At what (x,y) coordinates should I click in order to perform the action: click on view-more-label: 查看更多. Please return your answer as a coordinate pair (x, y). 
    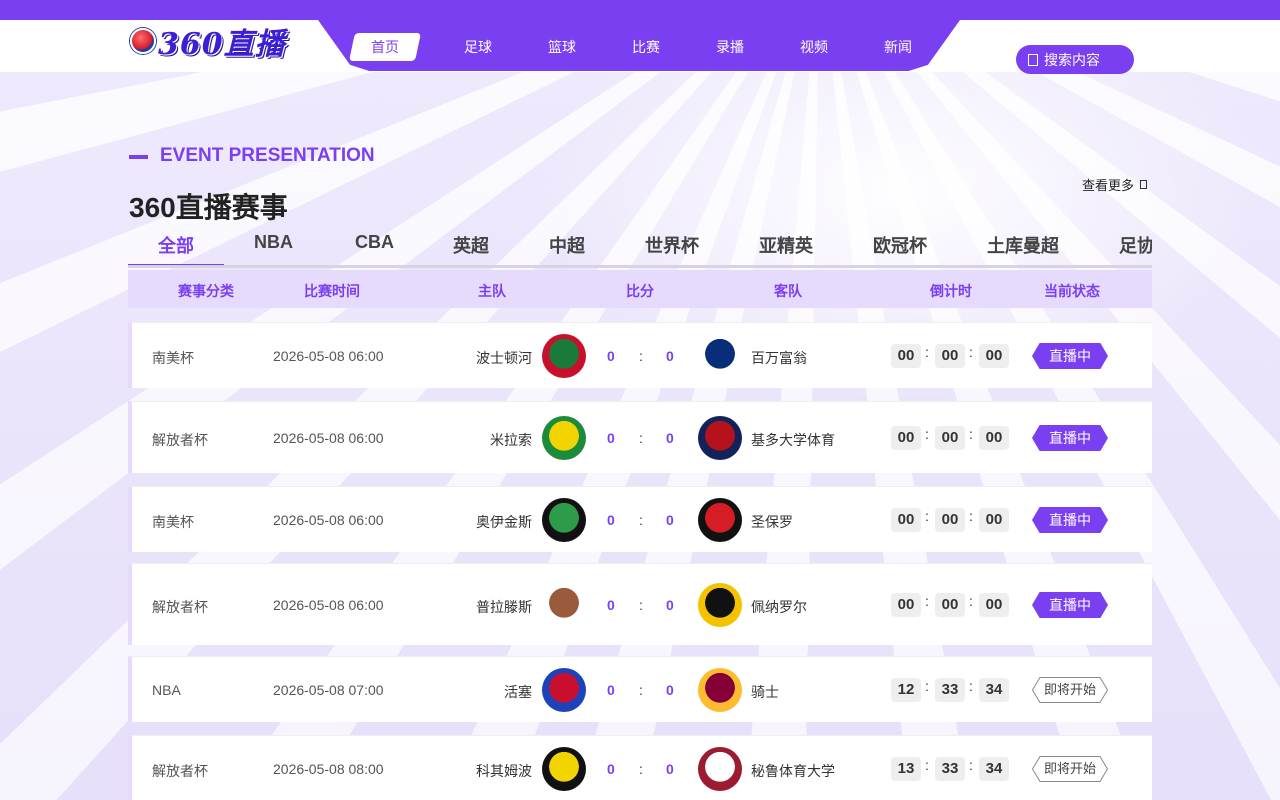
    Looking at the image, I should click on (1108, 185).